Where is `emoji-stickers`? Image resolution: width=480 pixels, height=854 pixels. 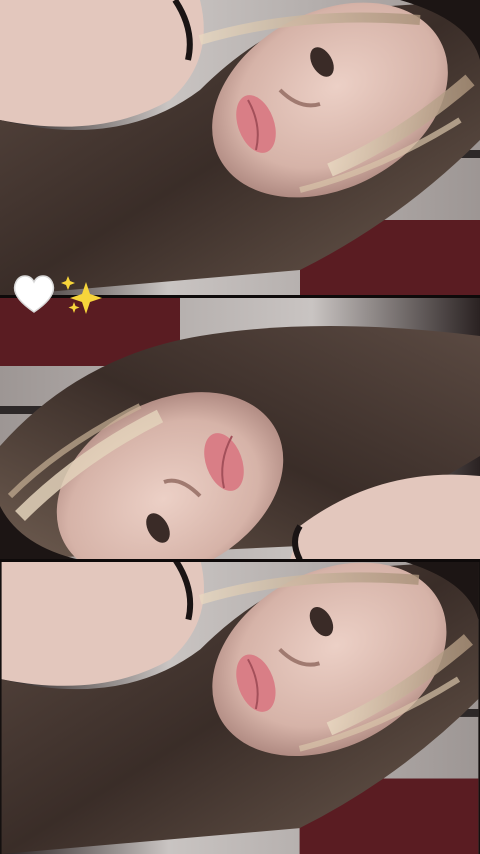 emoji-stickers is located at coordinates (62, 296).